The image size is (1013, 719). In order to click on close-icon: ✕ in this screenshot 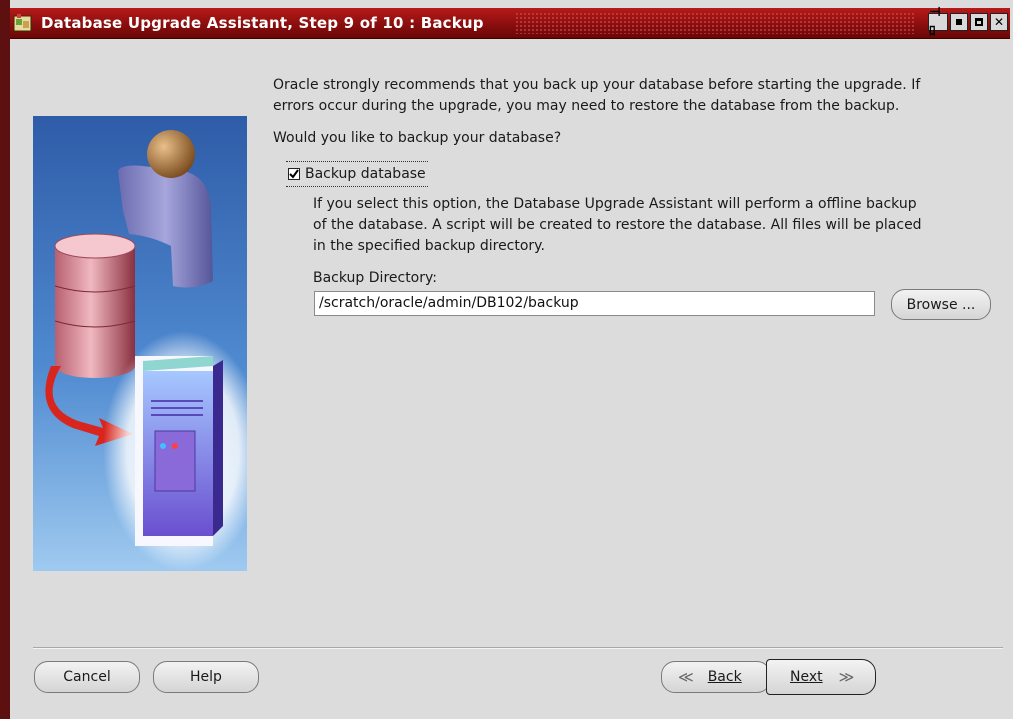, I will do `click(999, 22)`.